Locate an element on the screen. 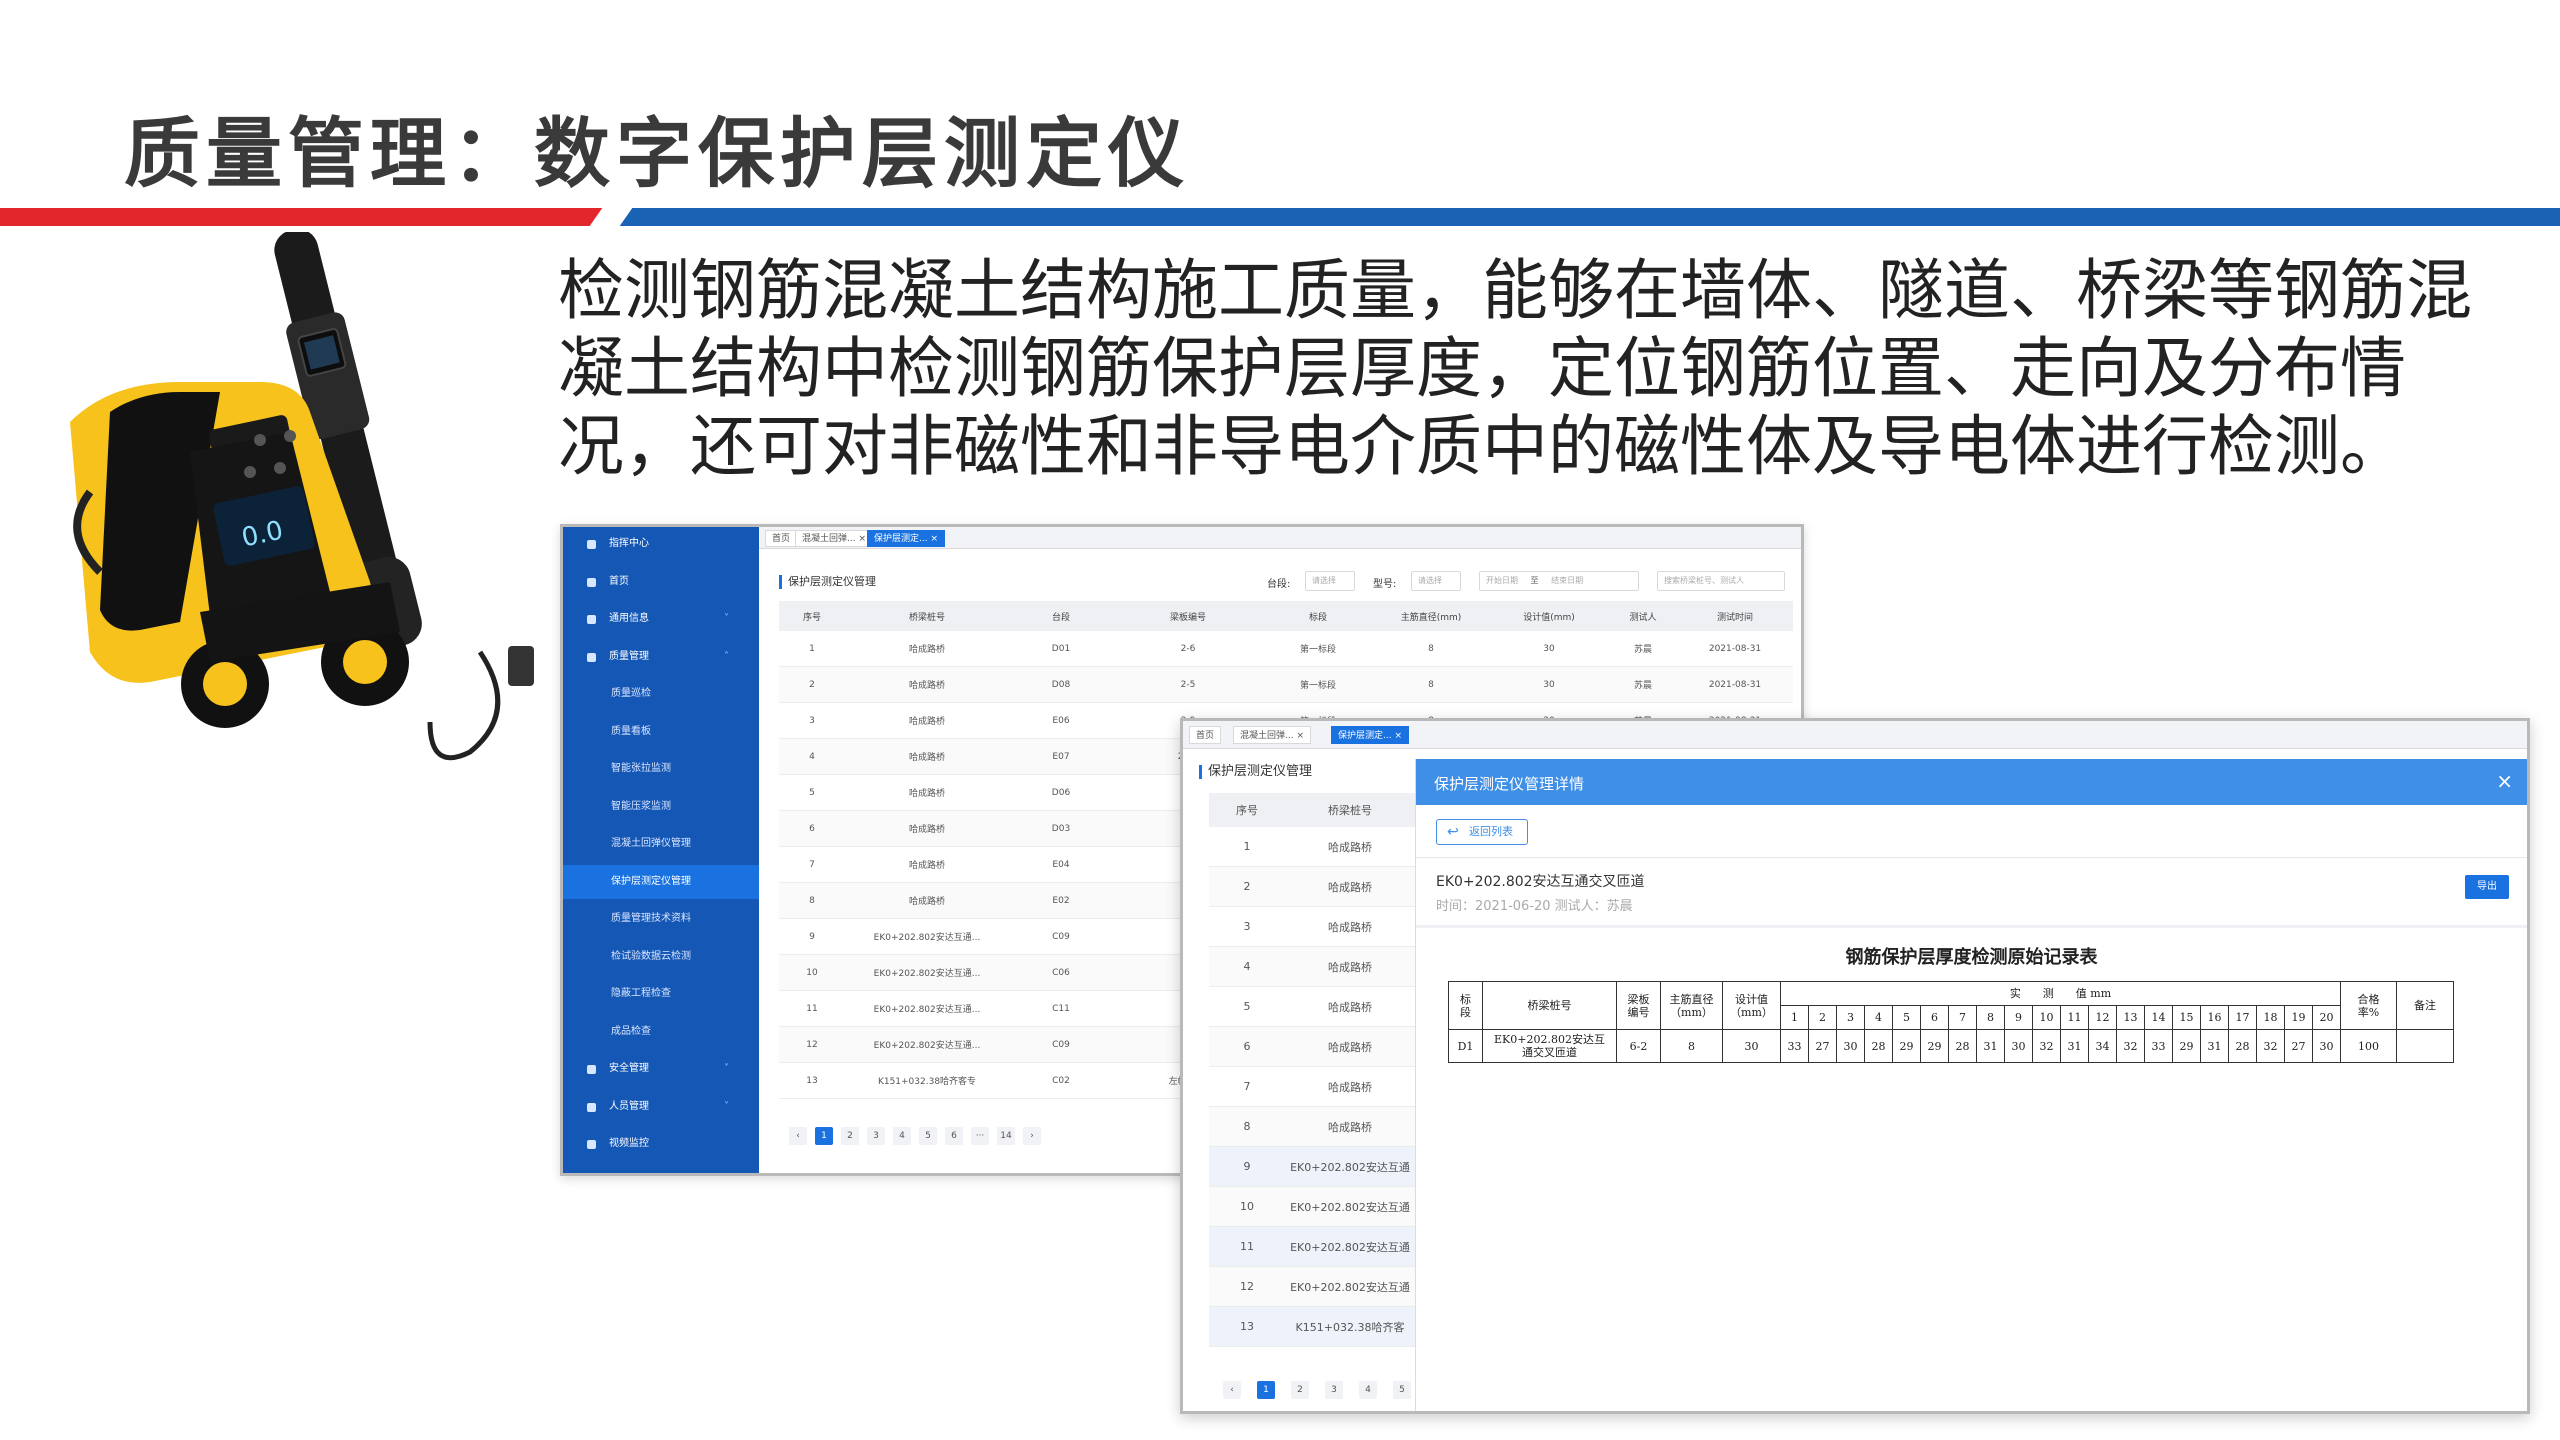 This screenshot has width=2560, height=1440. measured-value: 28 is located at coordinates (1963, 1046).